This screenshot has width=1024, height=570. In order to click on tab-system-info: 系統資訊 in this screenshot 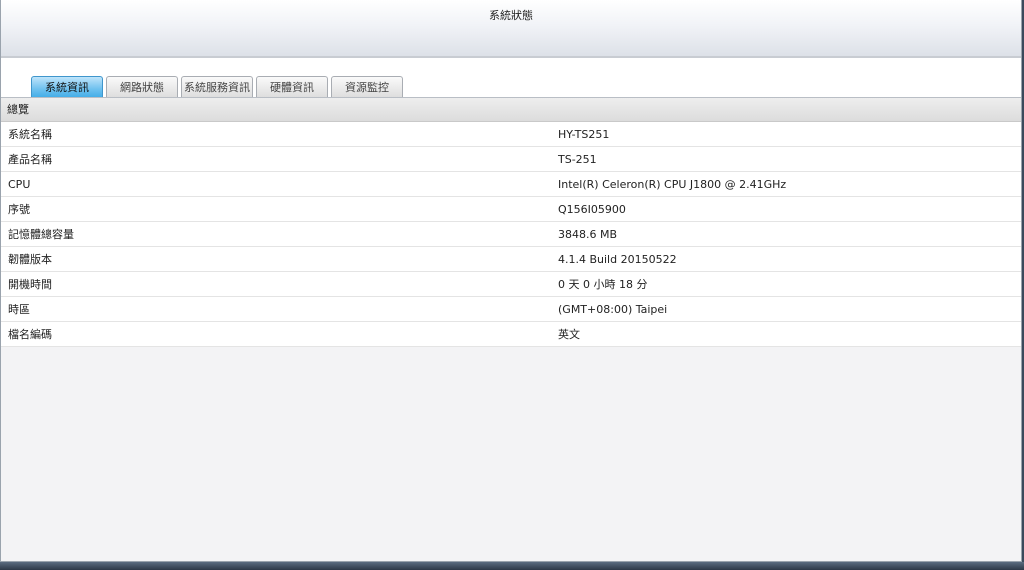, I will do `click(67, 86)`.